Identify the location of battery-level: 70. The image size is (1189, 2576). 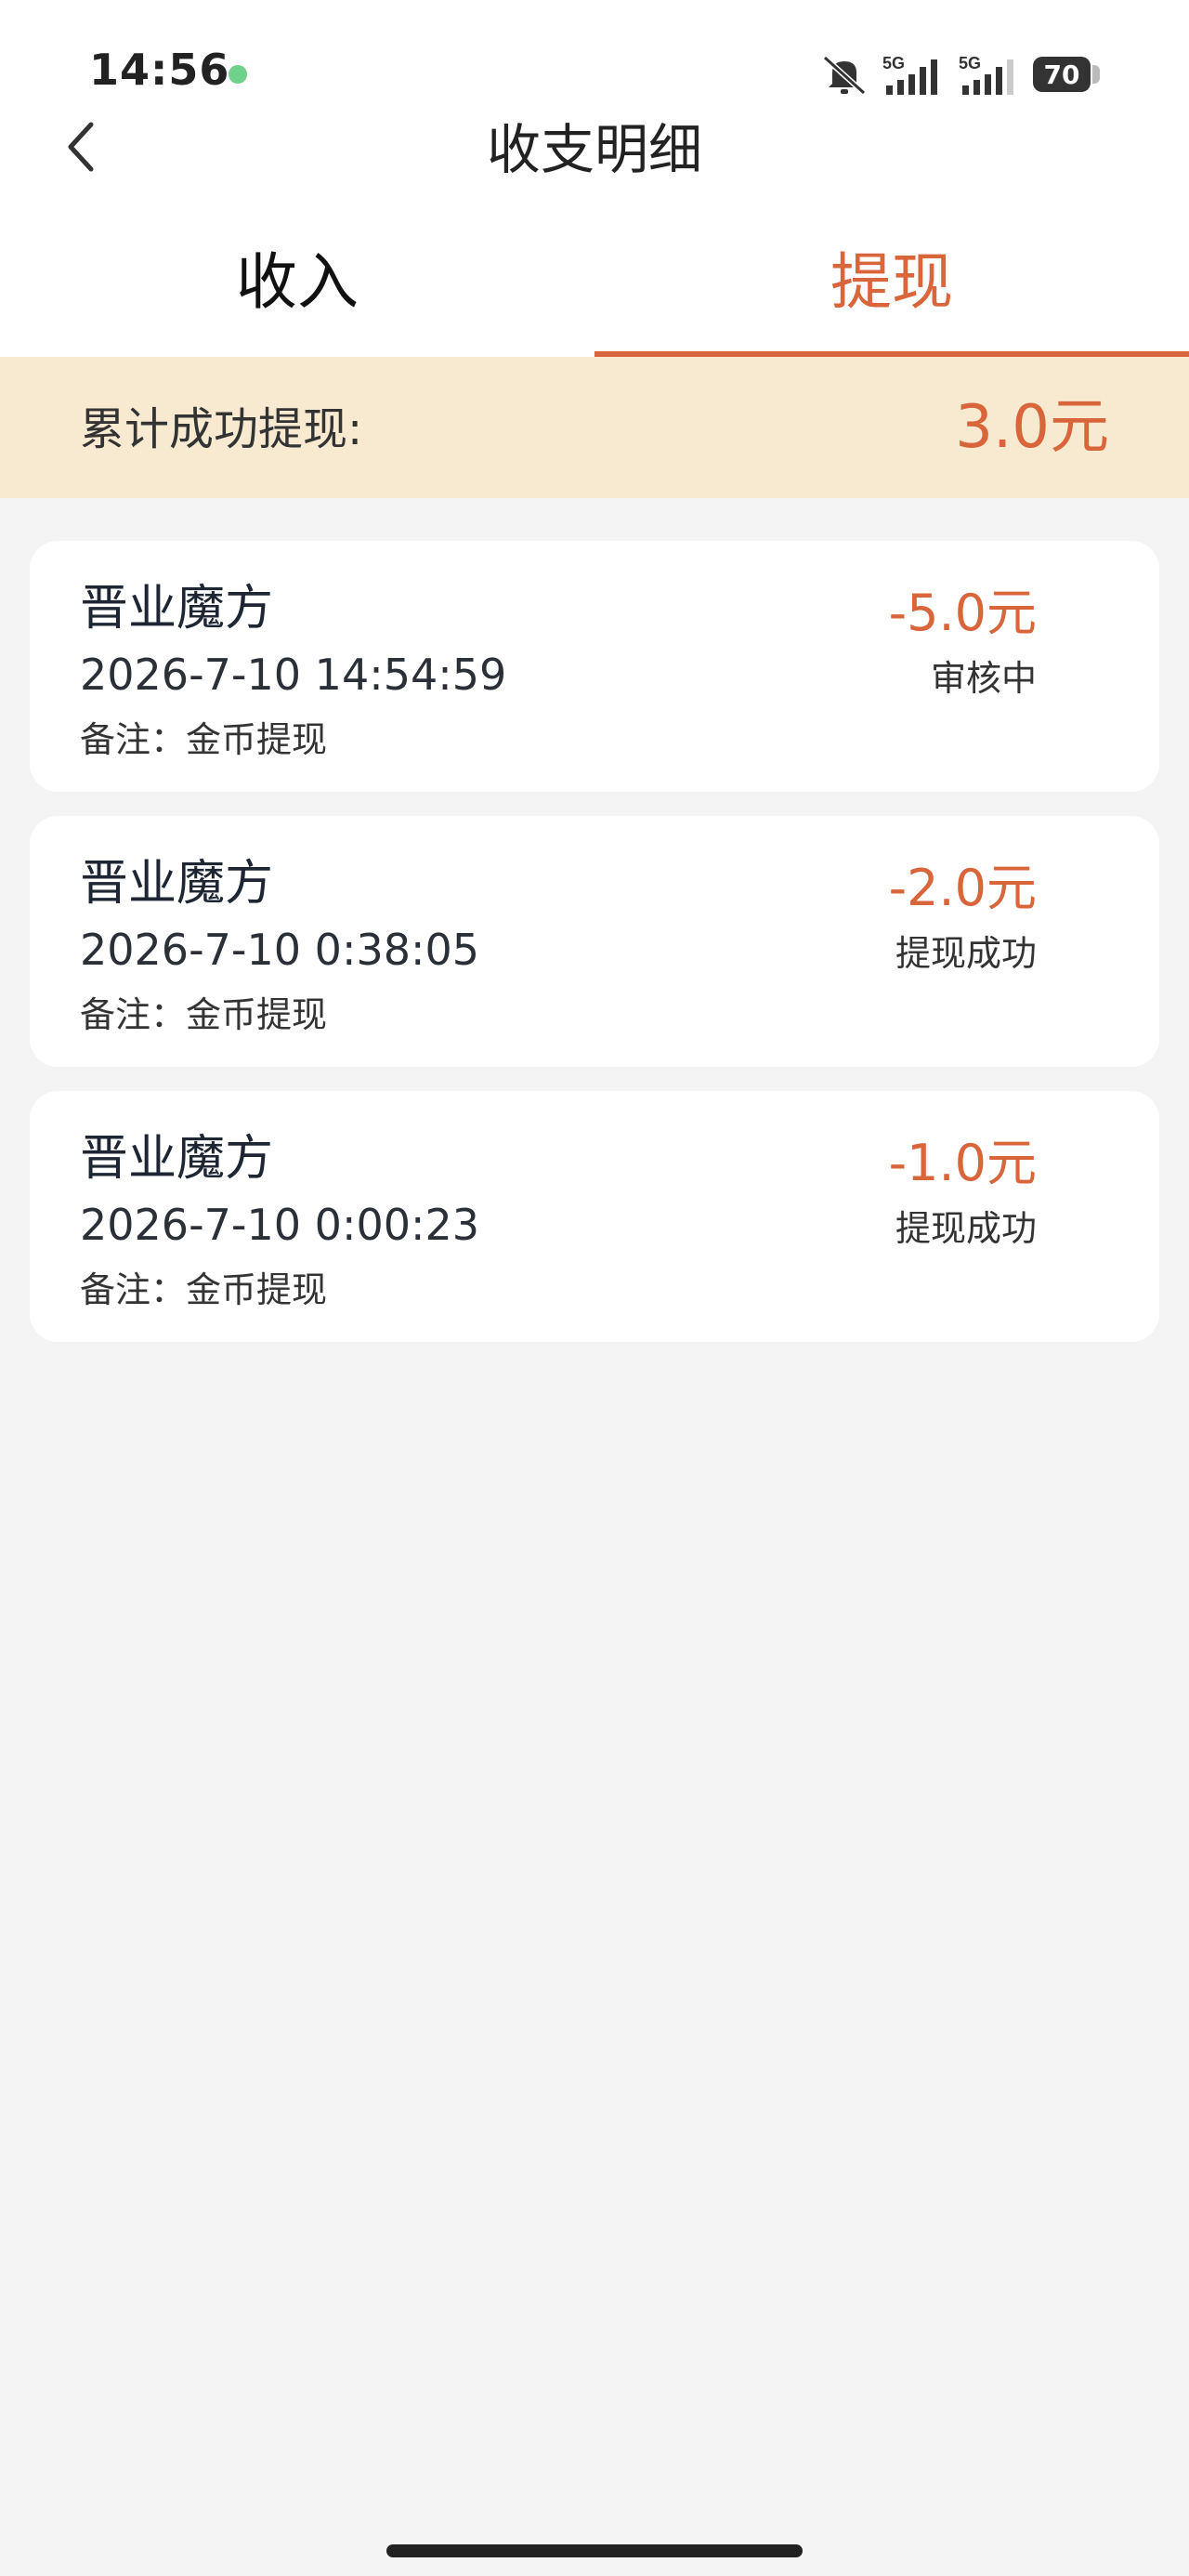
(1061, 74).